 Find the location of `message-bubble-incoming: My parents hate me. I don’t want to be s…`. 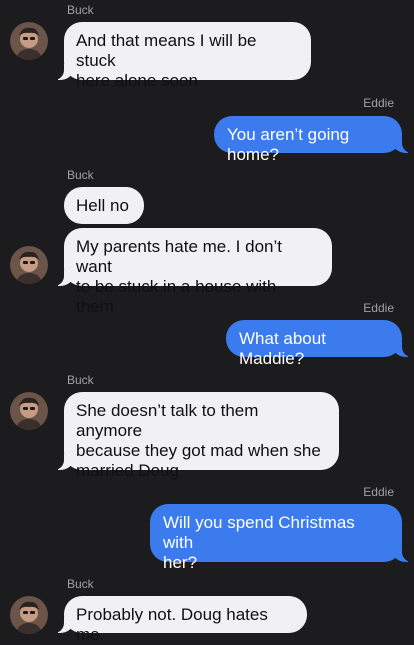

message-bubble-incoming: My parents hate me. I don’t want to be s… is located at coordinates (193, 272).